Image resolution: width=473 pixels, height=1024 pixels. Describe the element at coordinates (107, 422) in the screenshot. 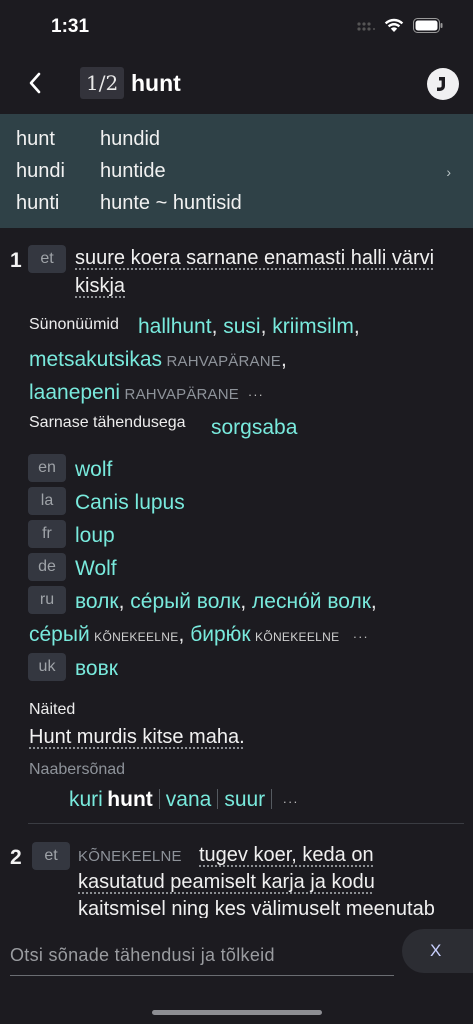

I see `similar-meaning-label: Sarnase tähendusega` at that location.